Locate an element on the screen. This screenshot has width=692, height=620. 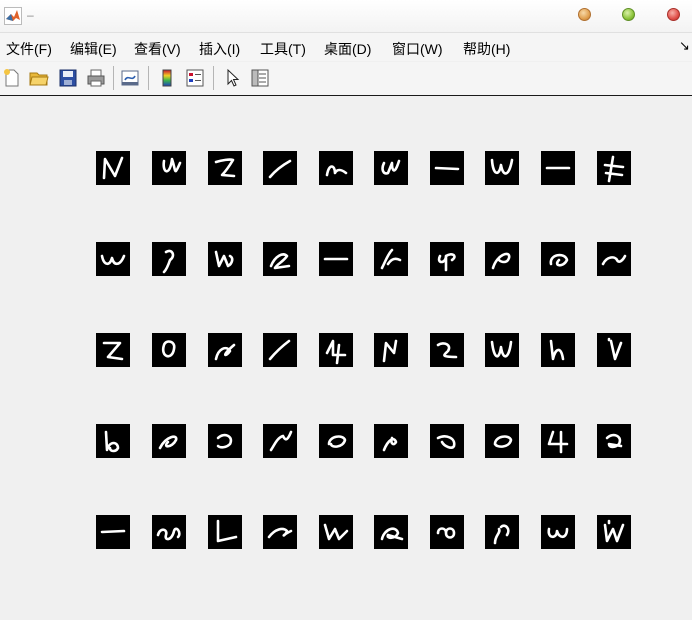
dock-arrow-icon: ↘ is located at coordinates (684, 46).